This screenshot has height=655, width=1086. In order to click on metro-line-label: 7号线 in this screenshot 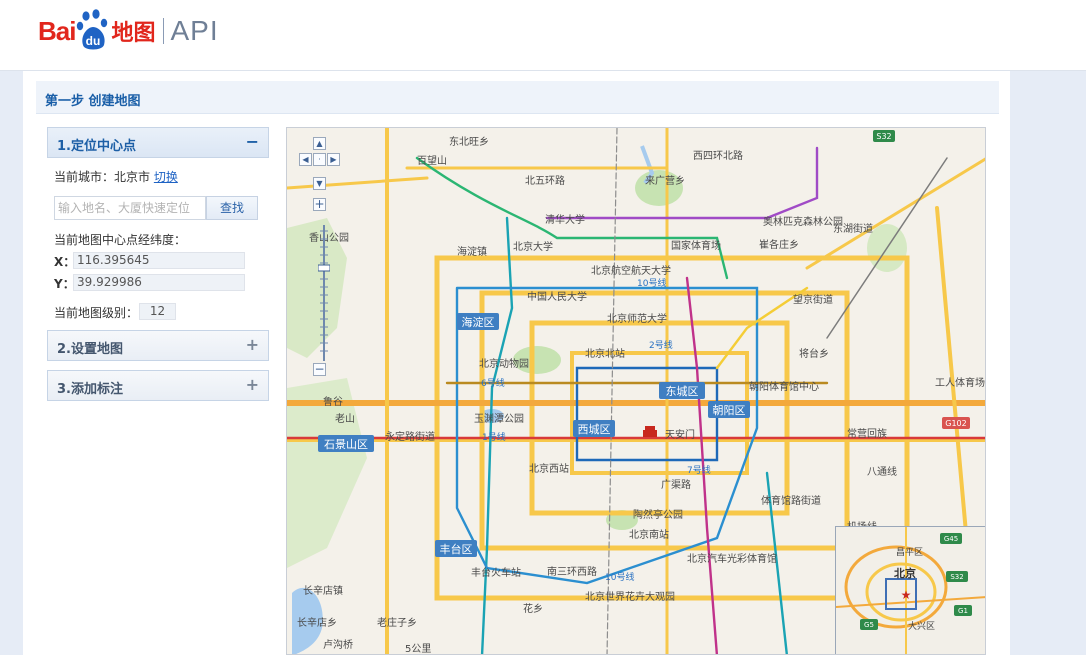, I will do `click(699, 470)`.